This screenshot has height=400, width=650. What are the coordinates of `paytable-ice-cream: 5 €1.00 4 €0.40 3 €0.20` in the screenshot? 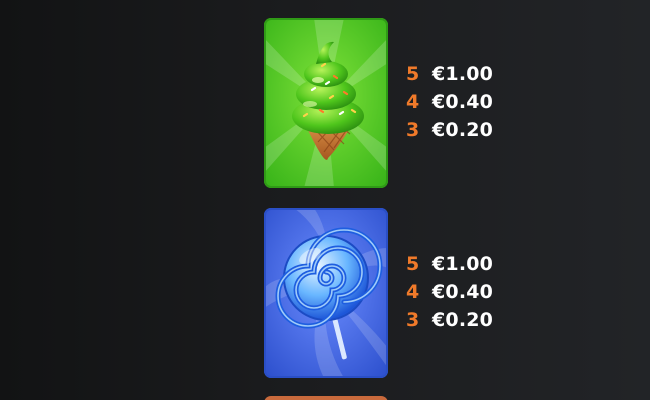 It's located at (461, 102).